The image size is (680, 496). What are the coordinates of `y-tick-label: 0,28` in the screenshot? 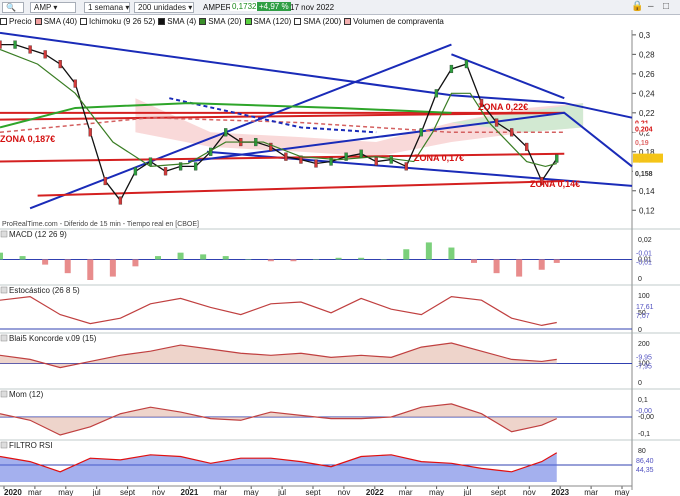 It's located at (647, 54).